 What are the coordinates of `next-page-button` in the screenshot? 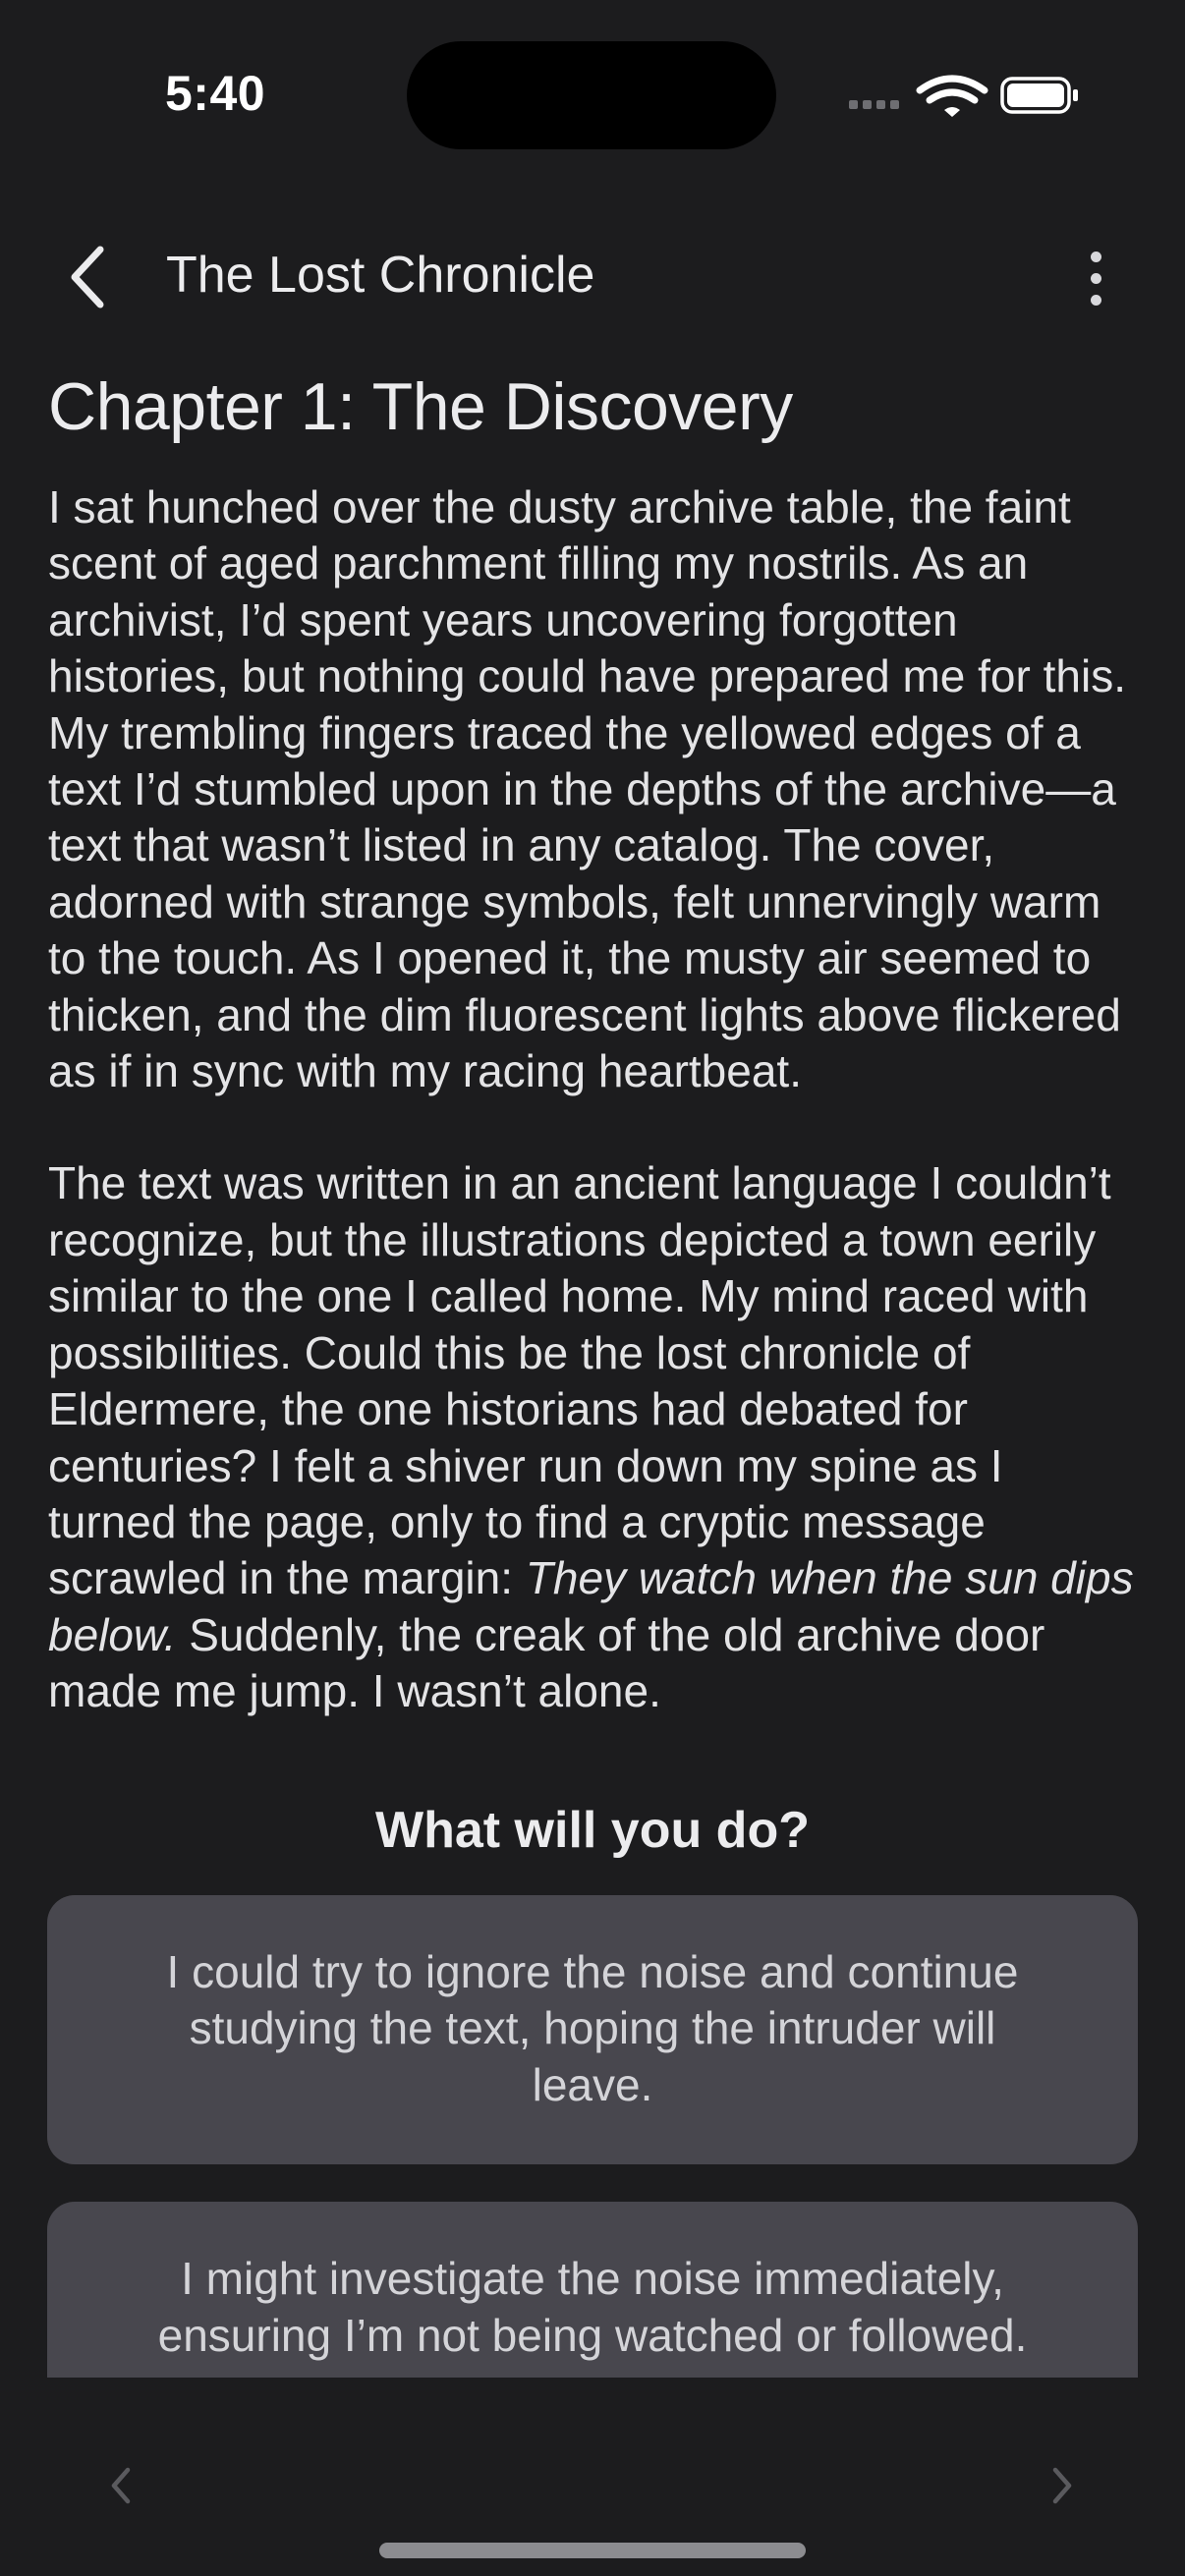 It's located at (1061, 2485).